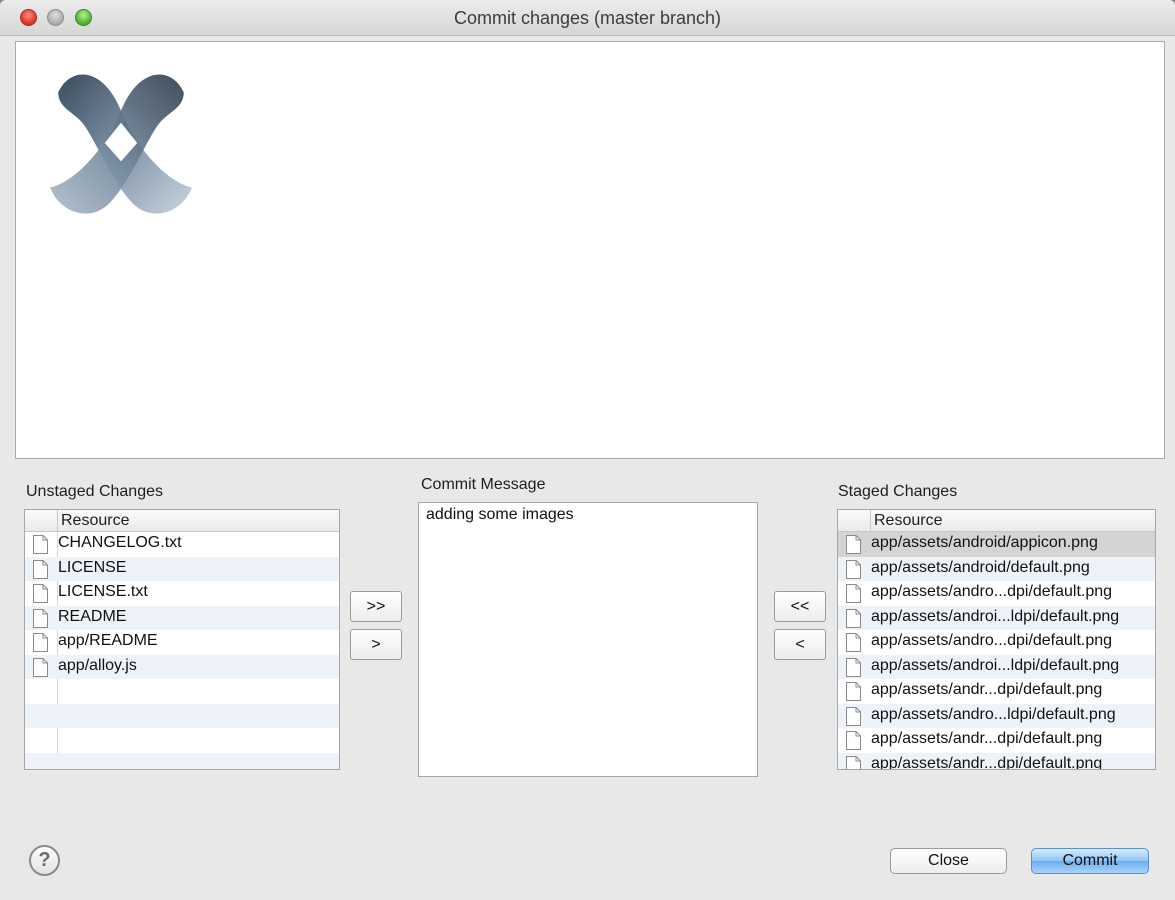 The height and width of the screenshot is (900, 1175). Describe the element at coordinates (948, 861) in the screenshot. I see `close-button: Close` at that location.